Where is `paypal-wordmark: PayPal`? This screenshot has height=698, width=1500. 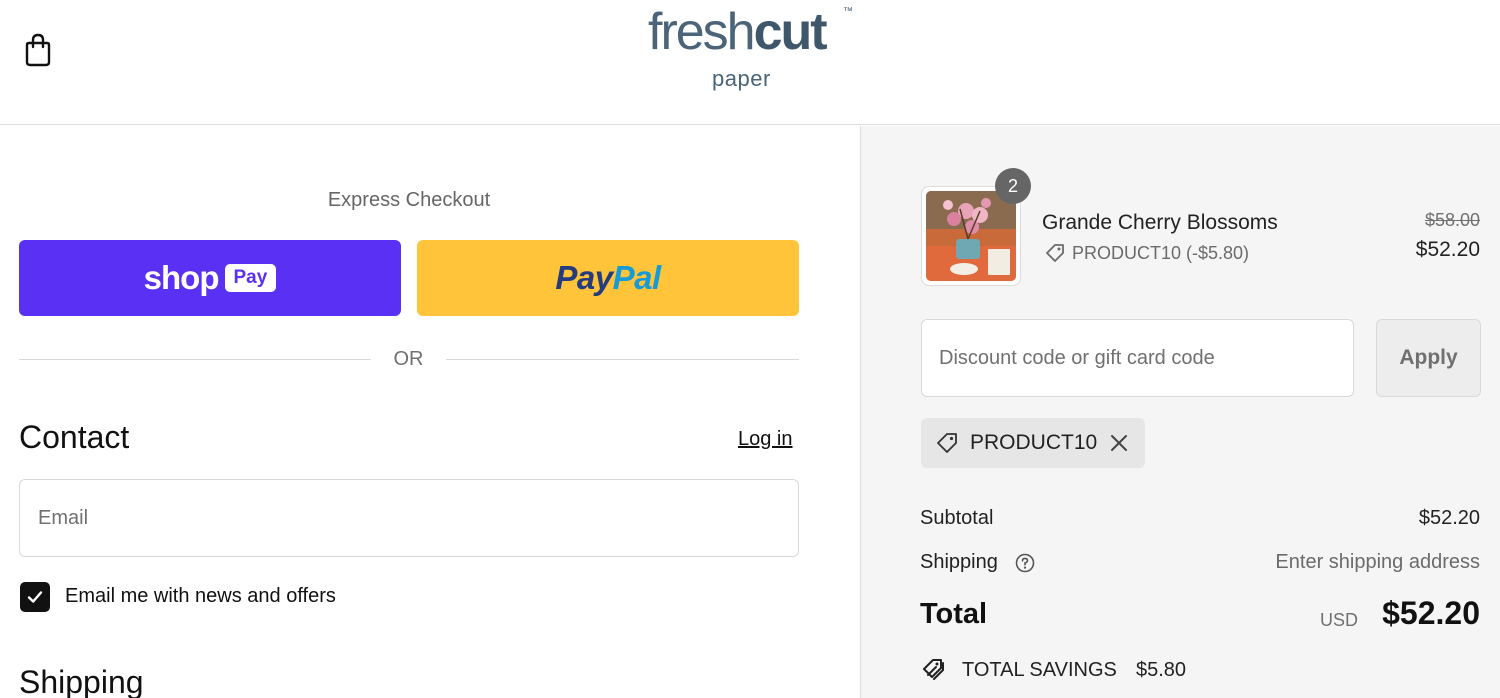 paypal-wordmark: PayPal is located at coordinates (608, 277).